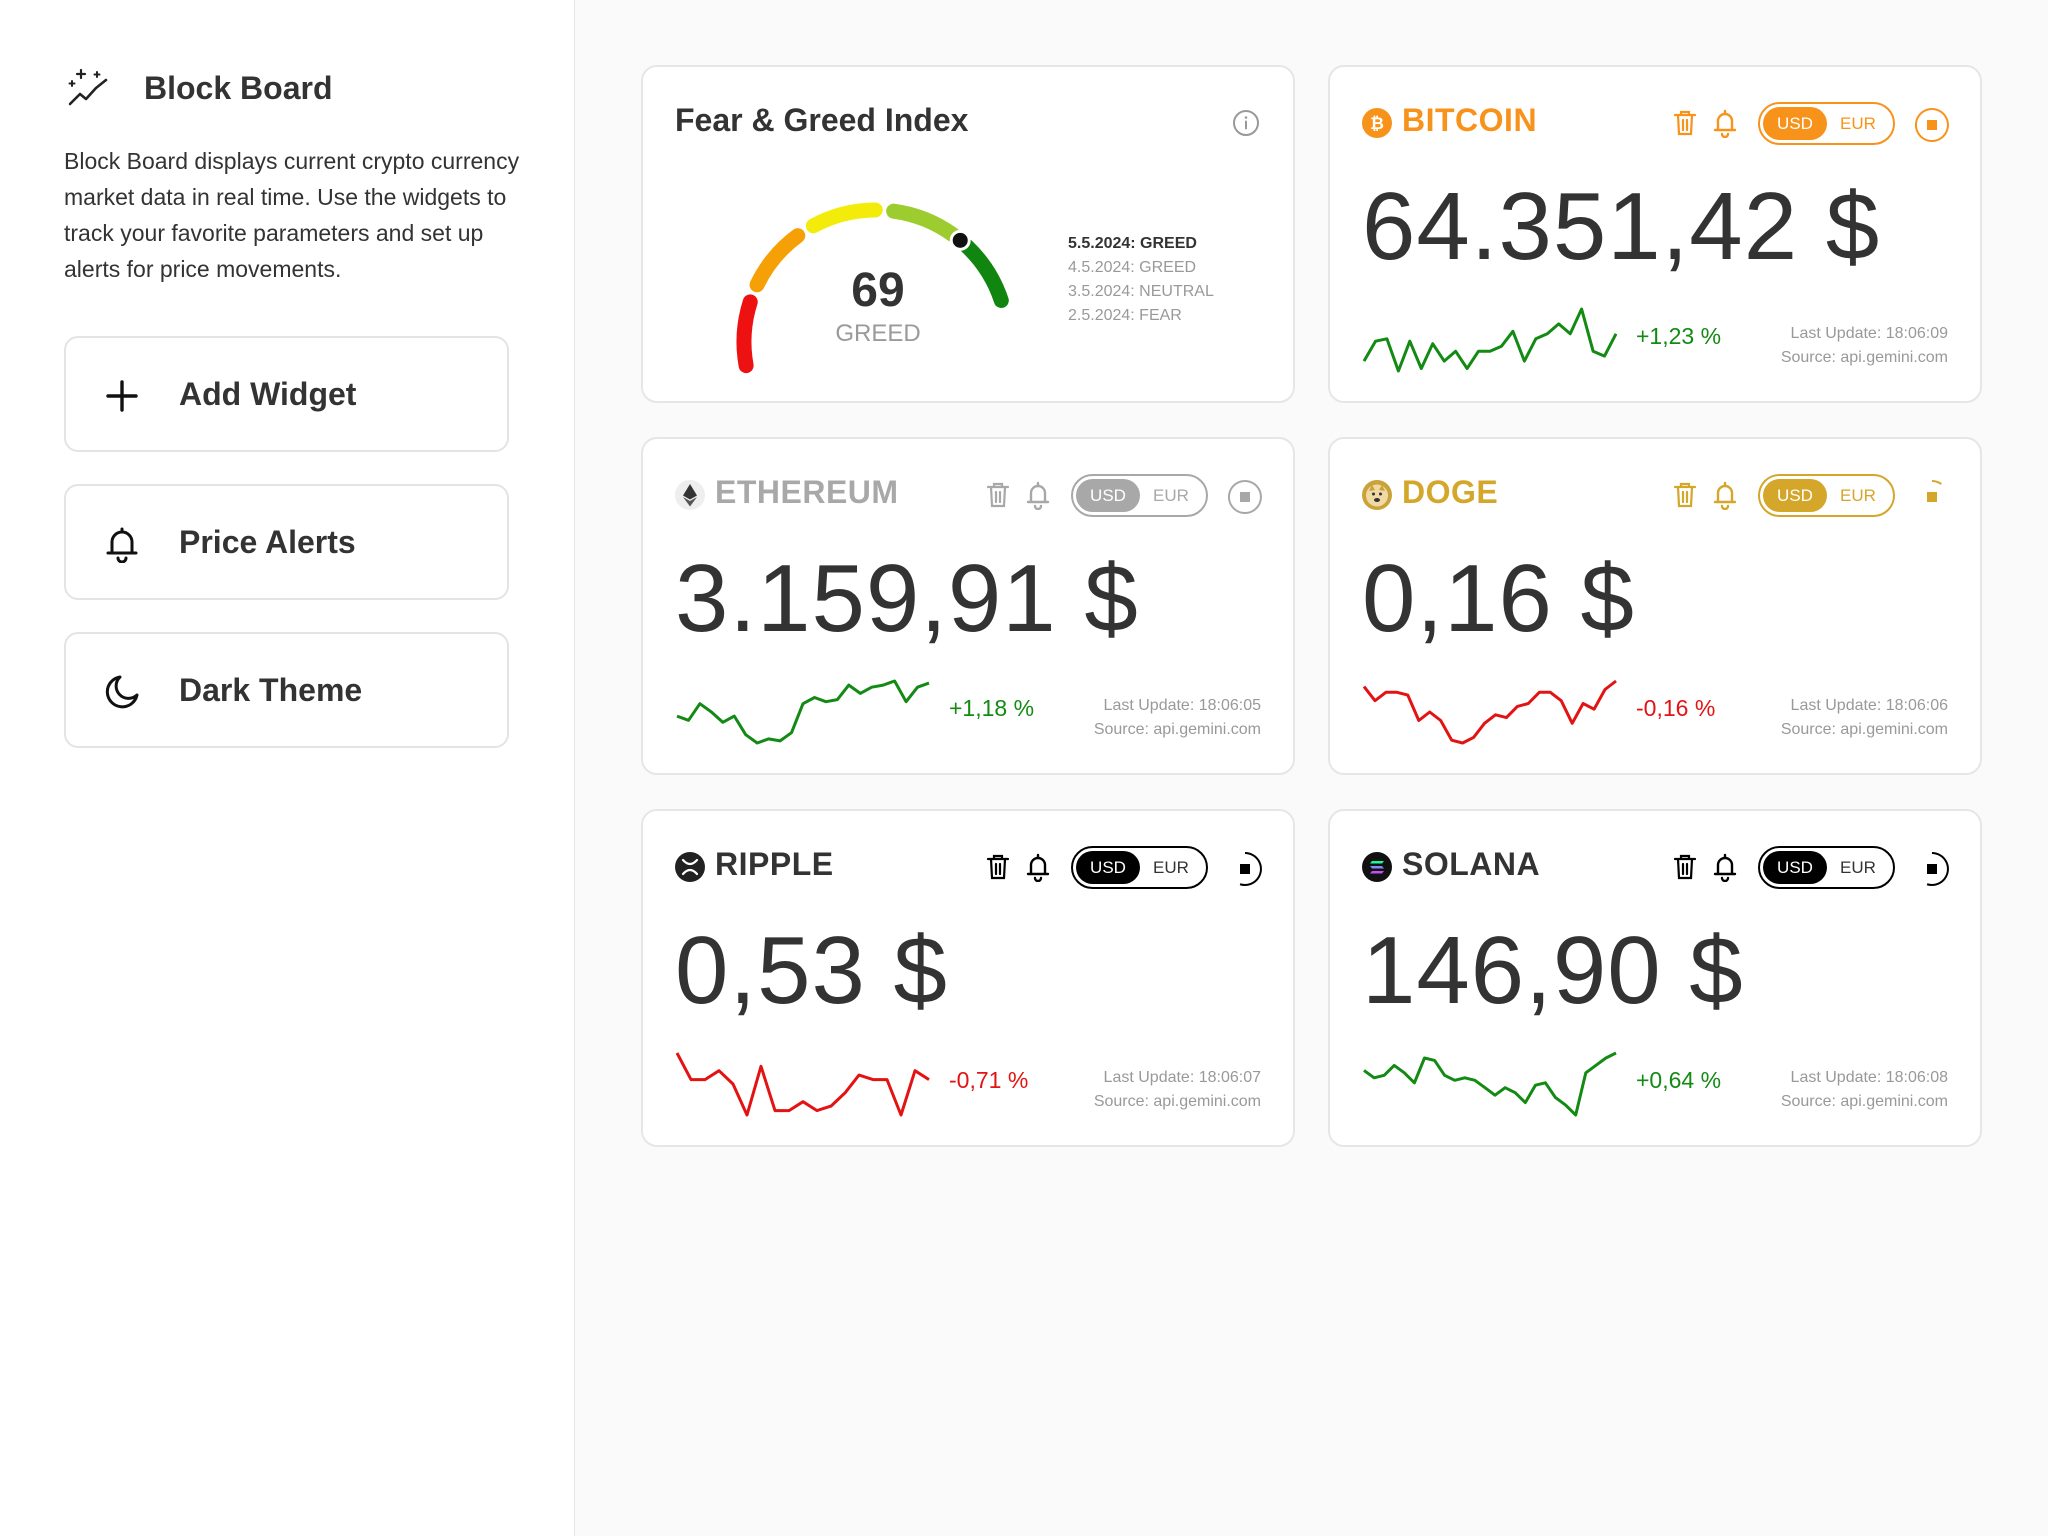 The image size is (2048, 1536). I want to click on history-item: 4.5.2024: GREED, so click(1132, 267).